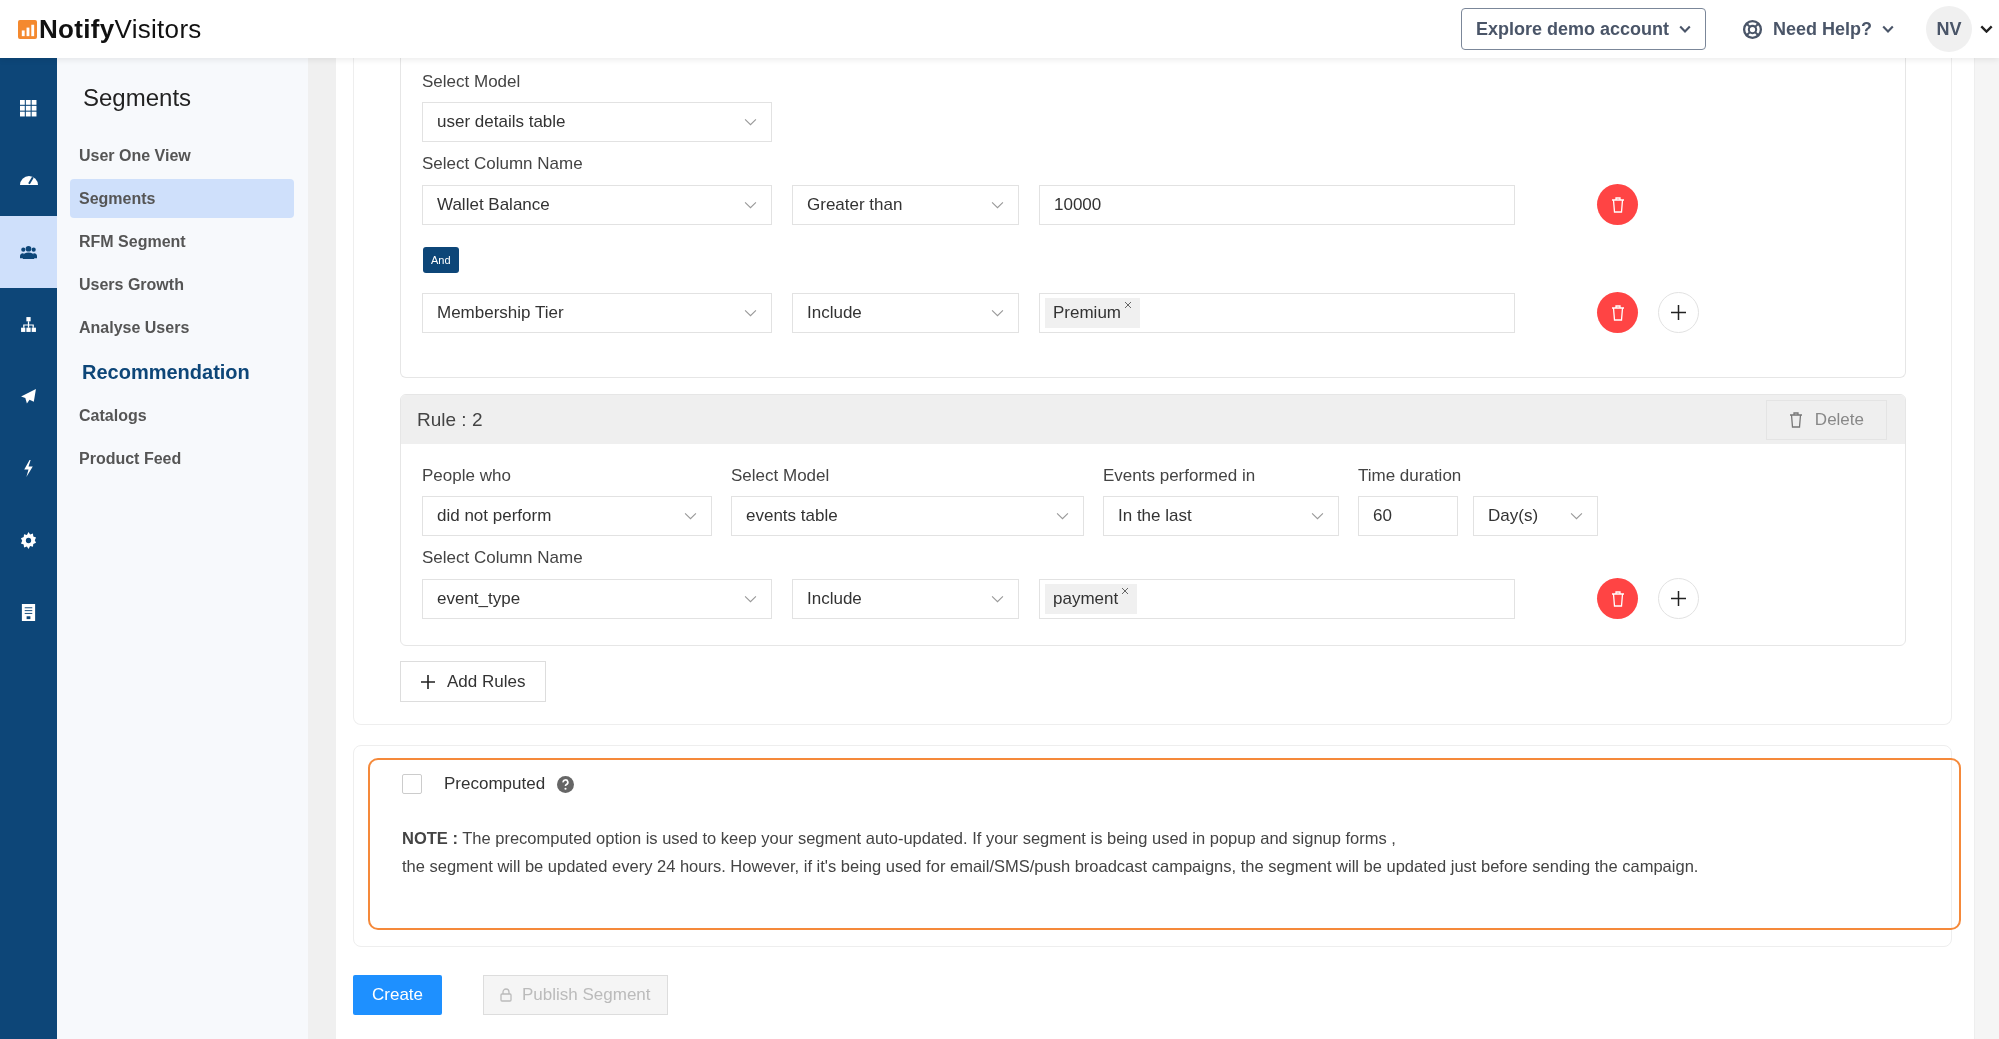  Describe the element at coordinates (182, 198) in the screenshot. I see `sidebar-item: Segments` at that location.